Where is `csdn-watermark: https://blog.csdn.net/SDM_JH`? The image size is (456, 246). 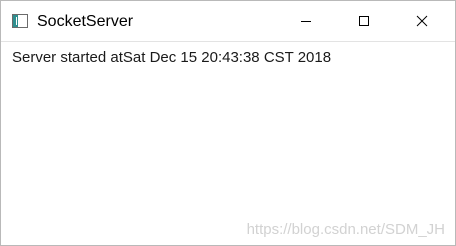
csdn-watermark: https://blog.csdn.net/SDM_JH is located at coordinates (345, 229).